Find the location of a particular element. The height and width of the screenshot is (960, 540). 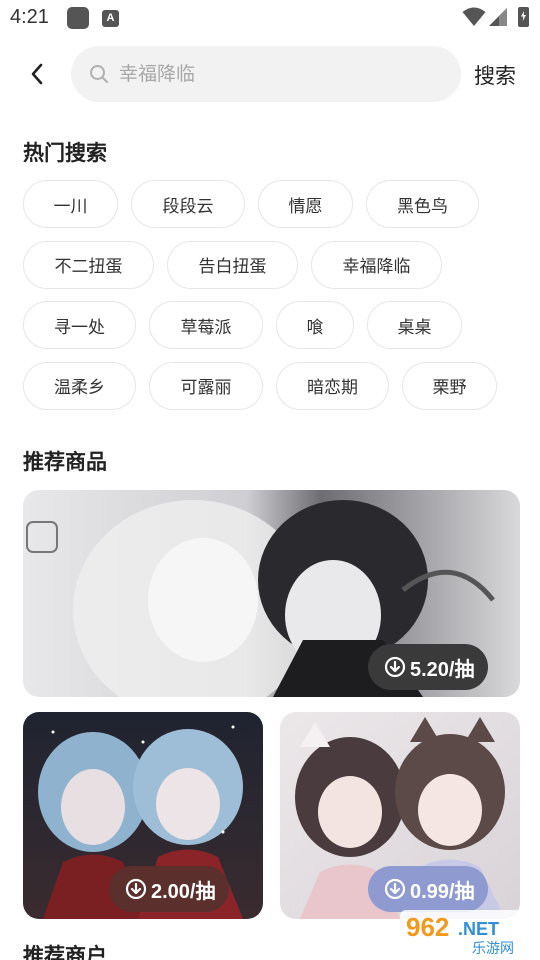

watermark-suffix: .NET is located at coordinates (478, 929).